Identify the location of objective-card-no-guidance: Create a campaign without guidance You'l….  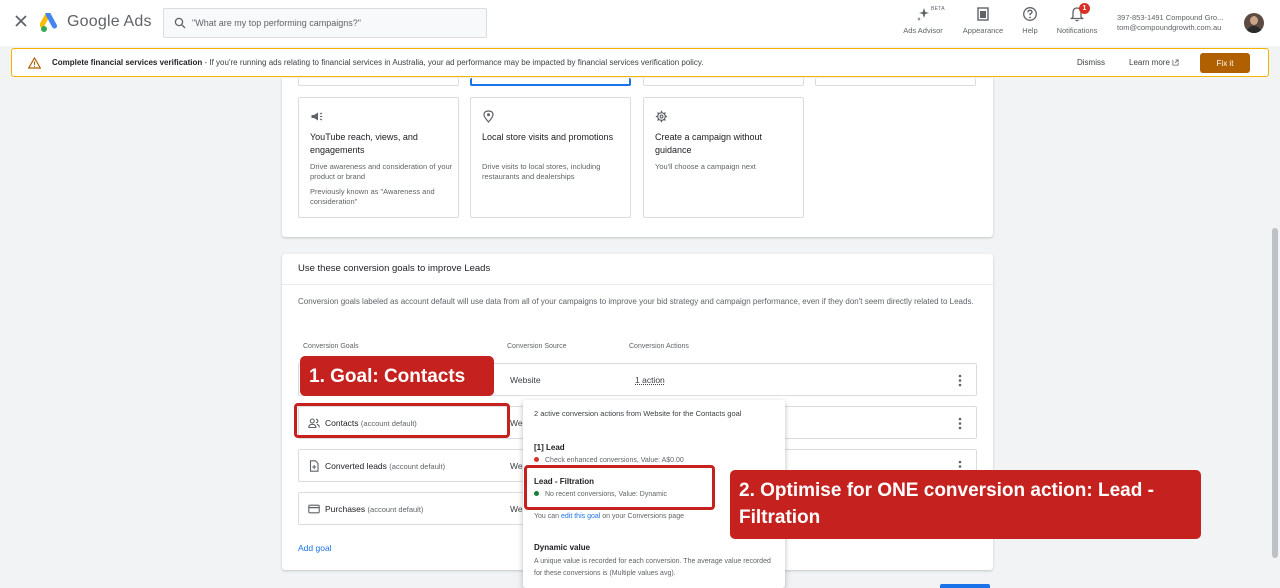
(723, 157).